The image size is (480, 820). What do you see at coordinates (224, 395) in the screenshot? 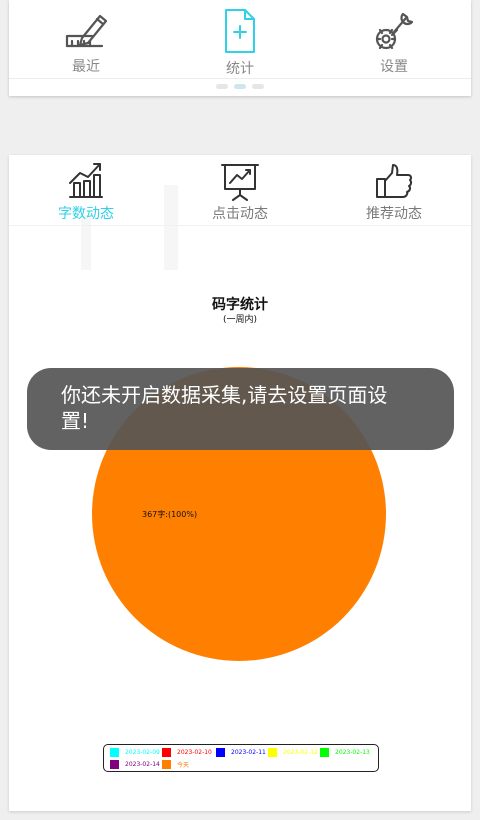
I see `toast-line-1: 你还未开启数据采集,请去设置页面设` at bounding box center [224, 395].